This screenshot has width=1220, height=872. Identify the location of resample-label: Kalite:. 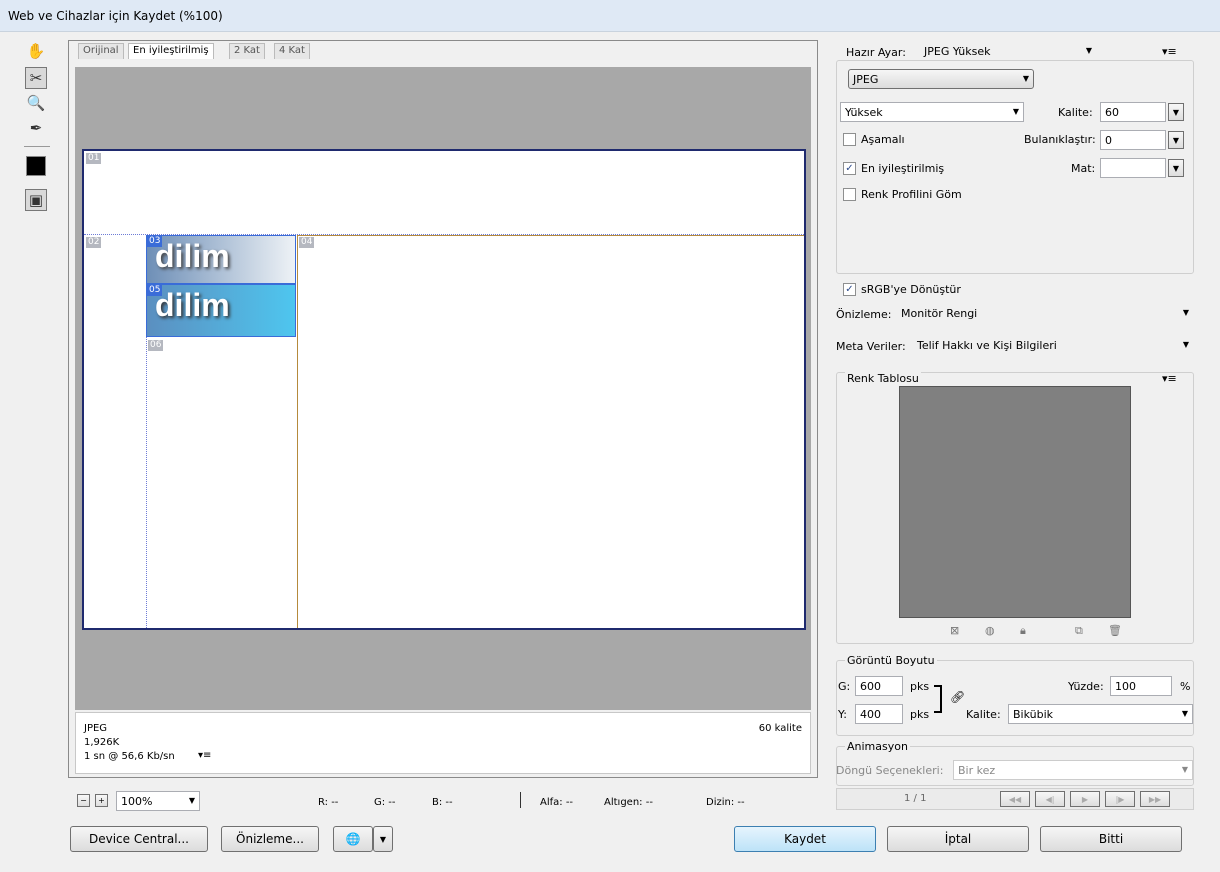
(983, 714).